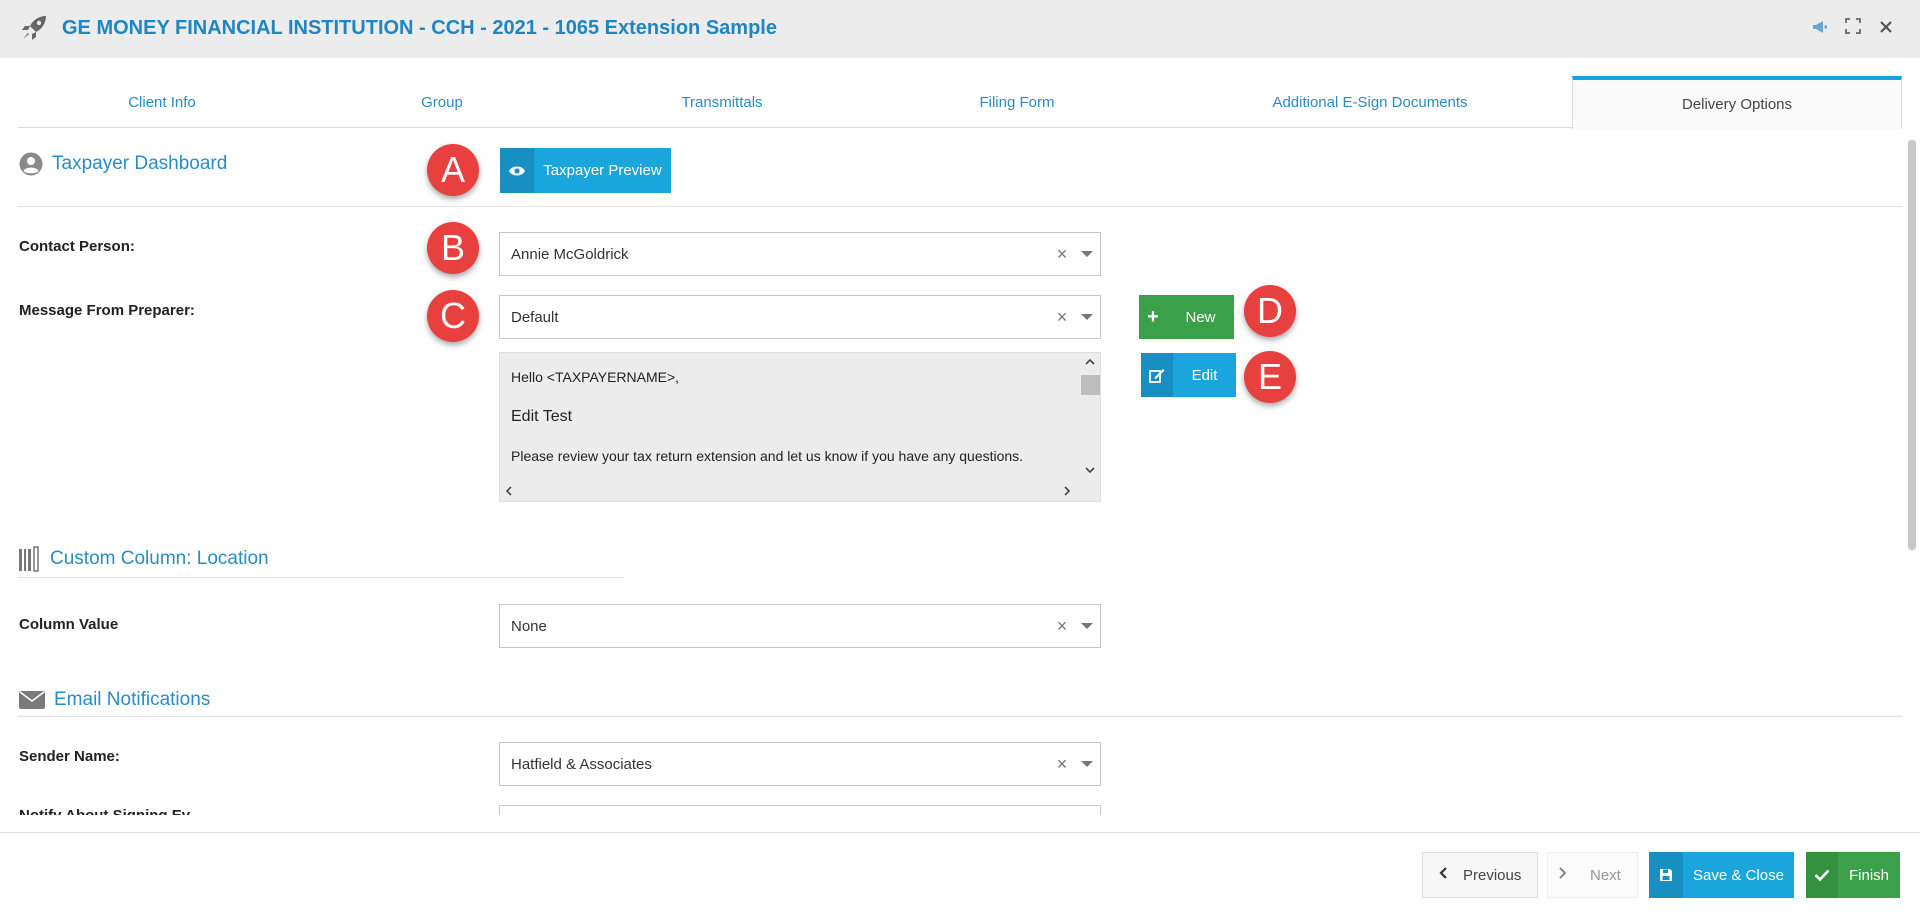 The height and width of the screenshot is (920, 1920). I want to click on tab-filing-form: Filing Form, so click(1017, 102).